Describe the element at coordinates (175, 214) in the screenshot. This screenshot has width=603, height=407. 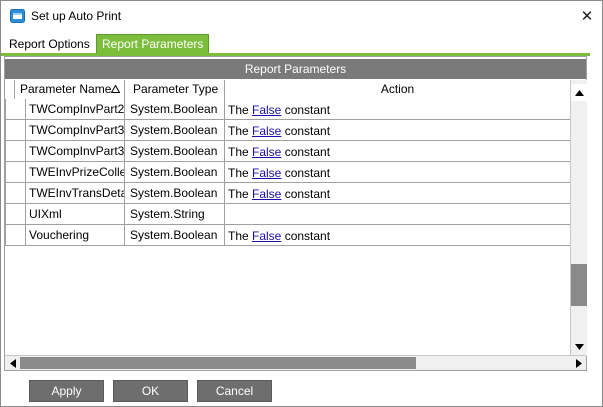
I see `parameter-type-cell: System.String` at that location.